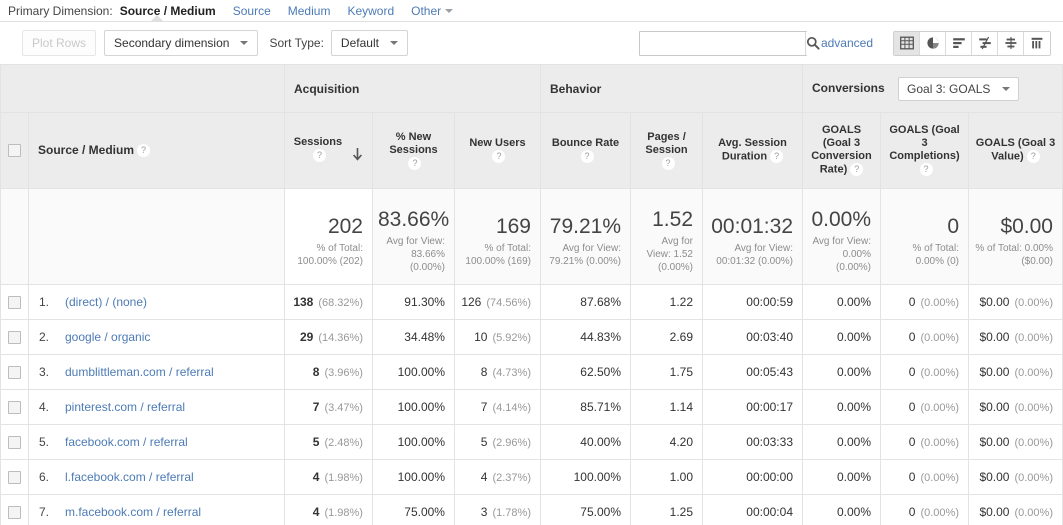  I want to click on row-sessions: 29 (14.36%), so click(328, 337).